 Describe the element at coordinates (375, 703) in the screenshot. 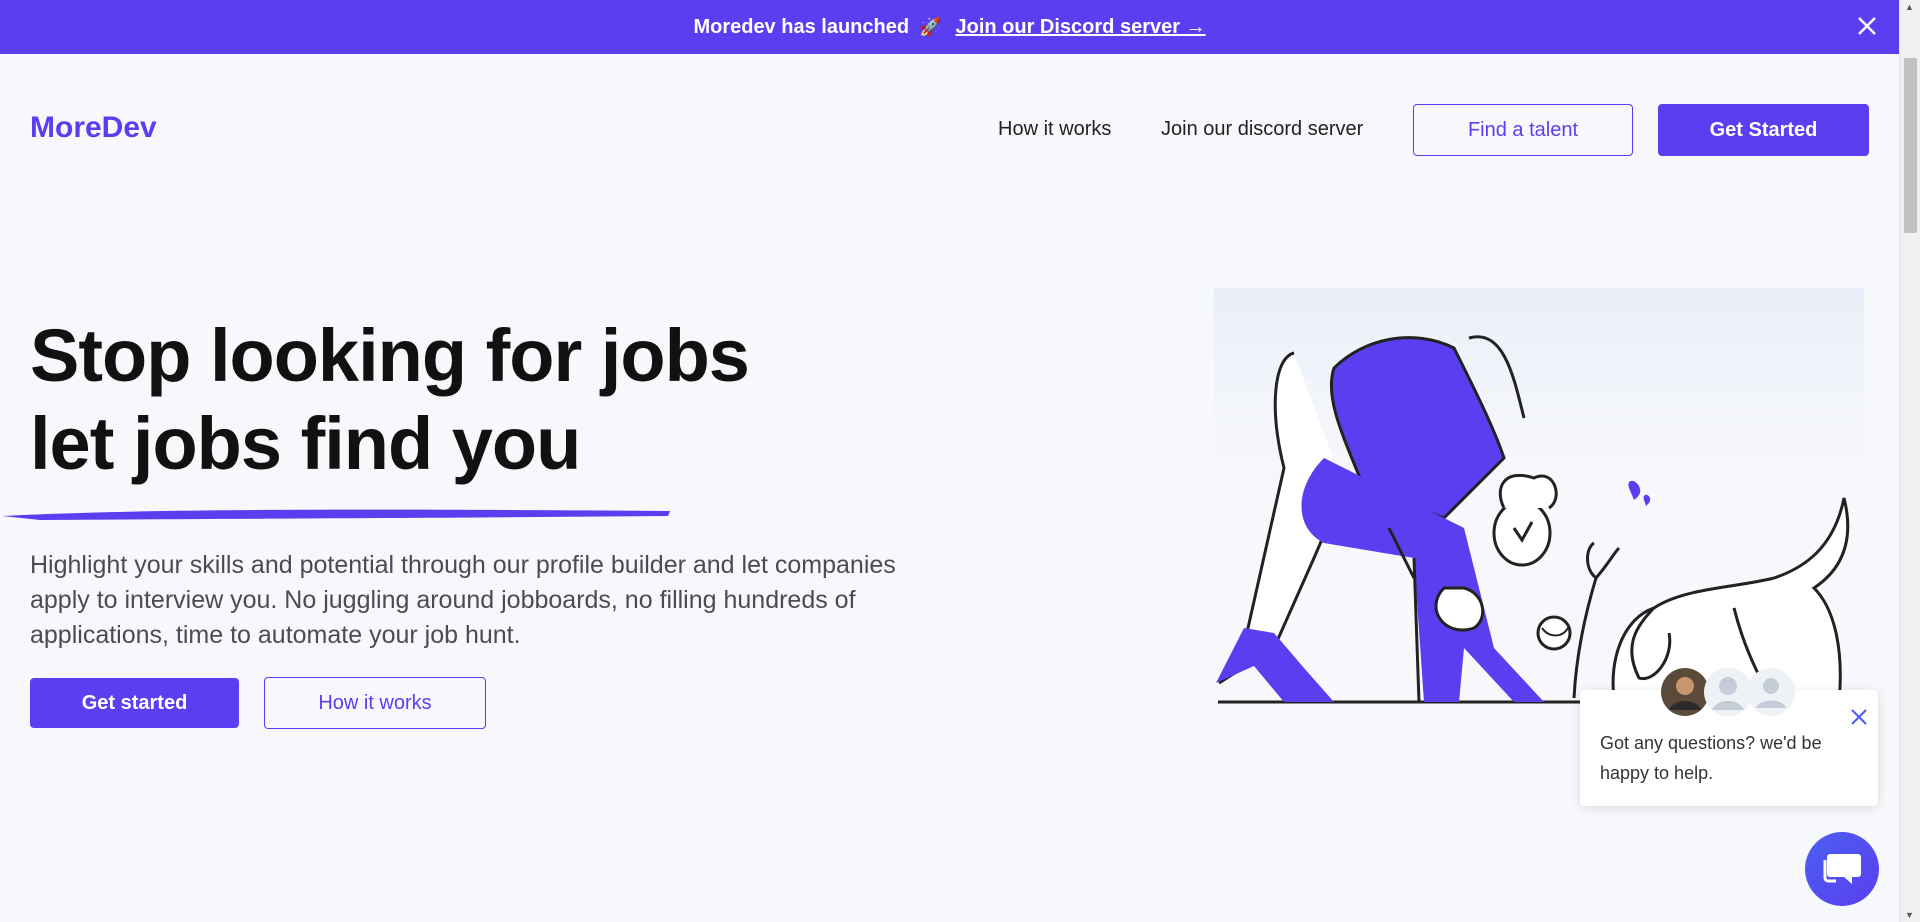

I see `how-it-works-button: How it works` at that location.